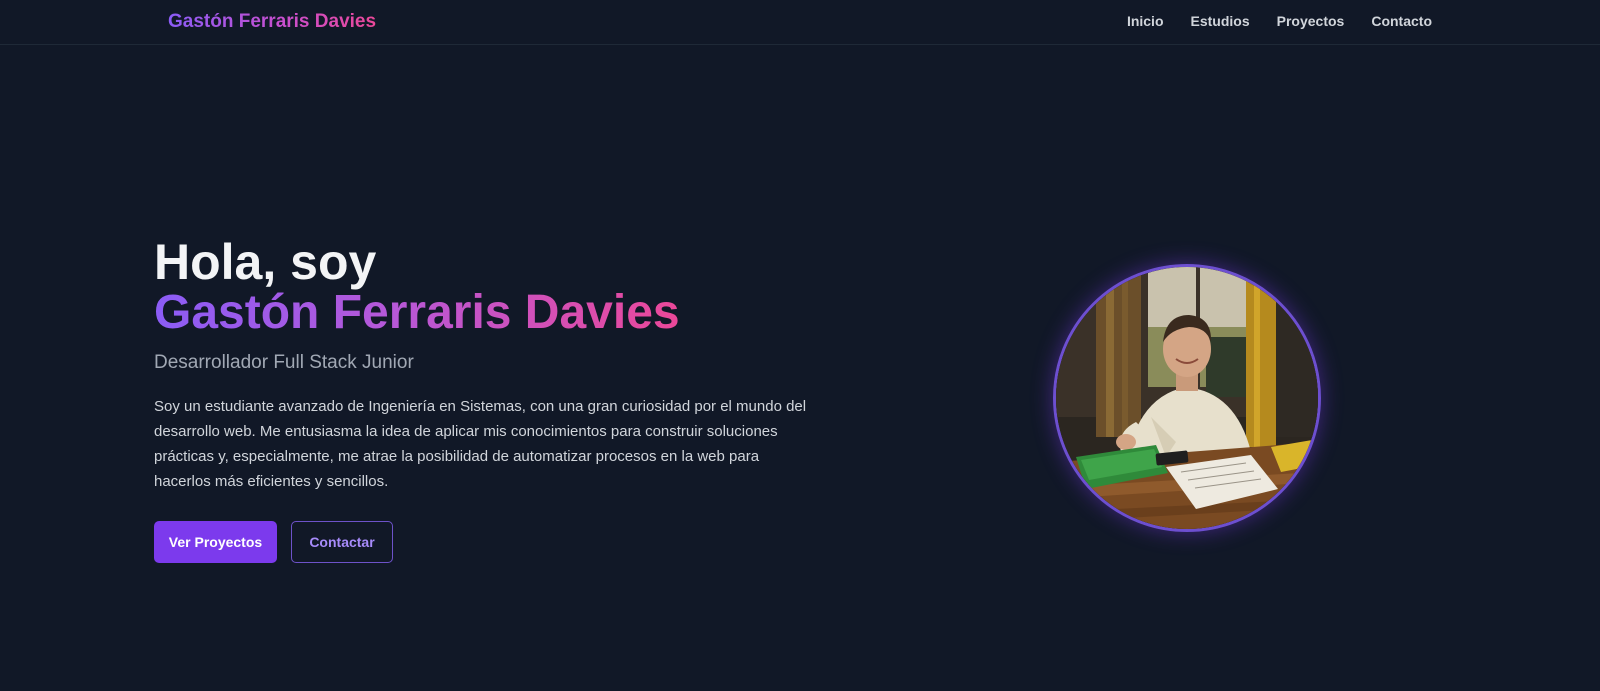 The image size is (1600, 691). Describe the element at coordinates (1220, 21) in the screenshot. I see `nav-link-estudios: Estudios` at that location.